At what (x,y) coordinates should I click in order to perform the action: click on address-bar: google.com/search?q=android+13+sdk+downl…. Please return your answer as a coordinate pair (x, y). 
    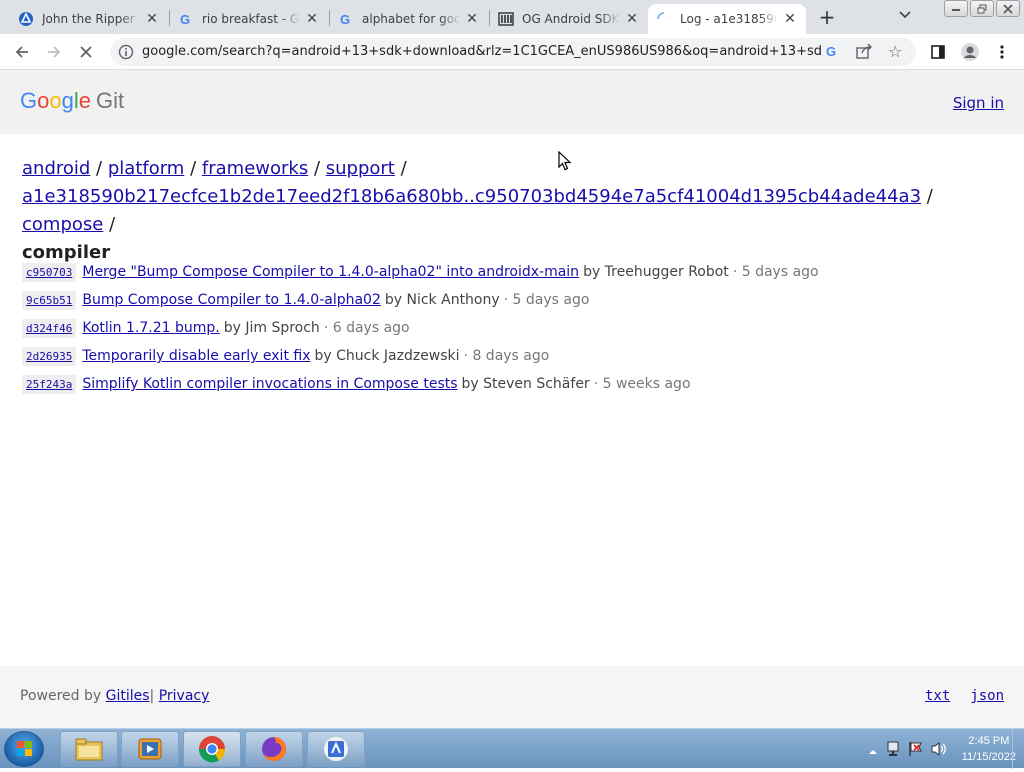
    Looking at the image, I should click on (513, 52).